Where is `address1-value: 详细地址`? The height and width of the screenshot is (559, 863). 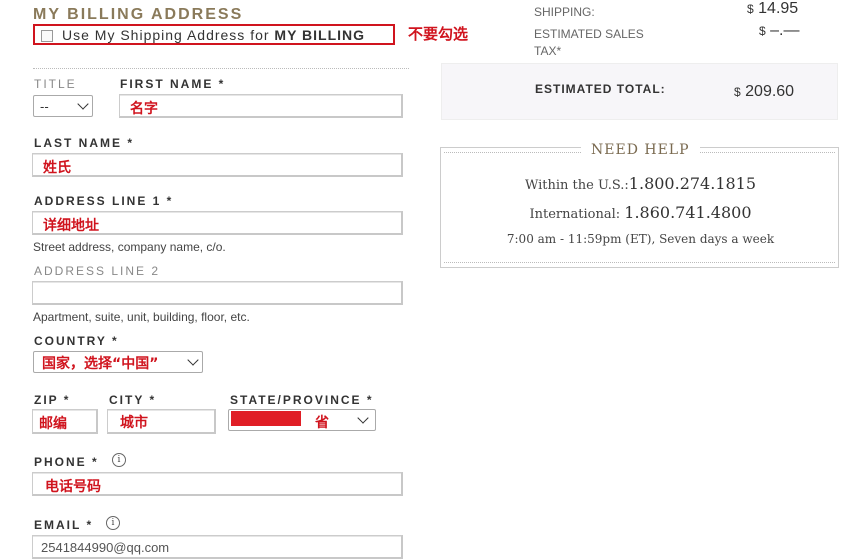 address1-value: 详细地址 is located at coordinates (71, 226).